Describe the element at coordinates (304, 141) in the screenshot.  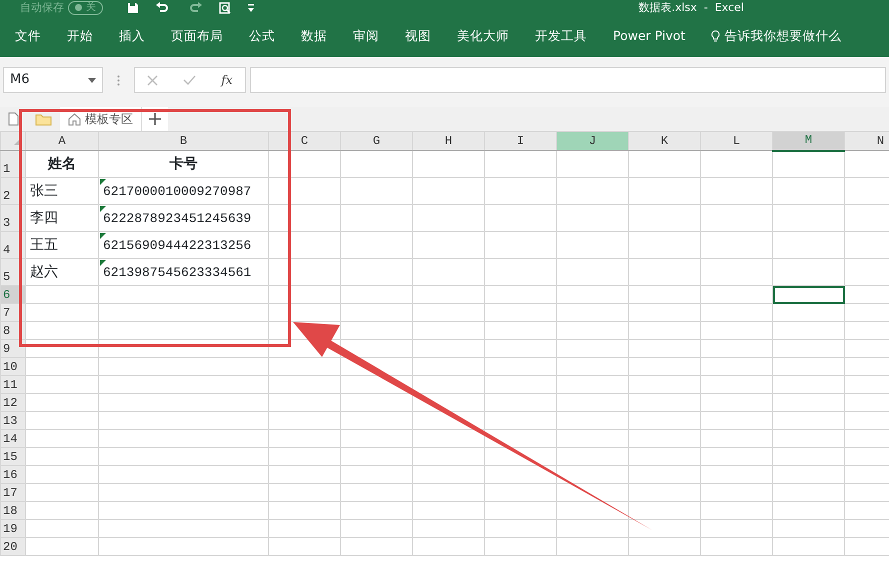
I see `column-header: C` at that location.